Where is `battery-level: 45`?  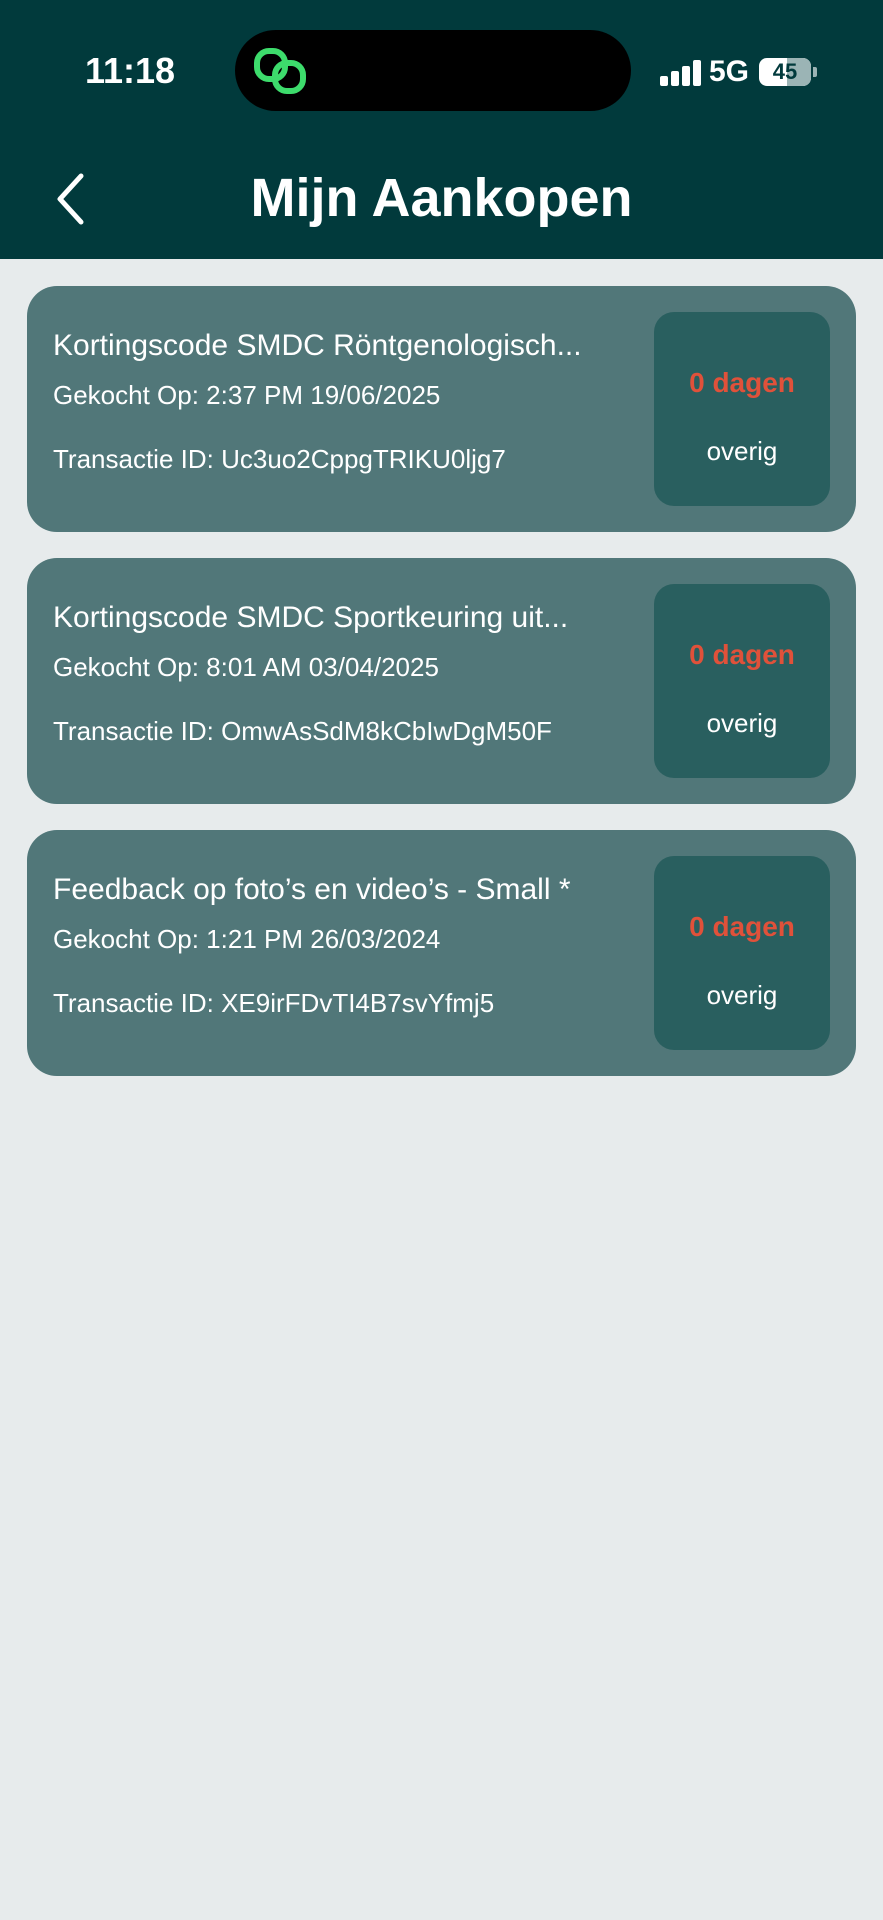 battery-level: 45 is located at coordinates (785, 71).